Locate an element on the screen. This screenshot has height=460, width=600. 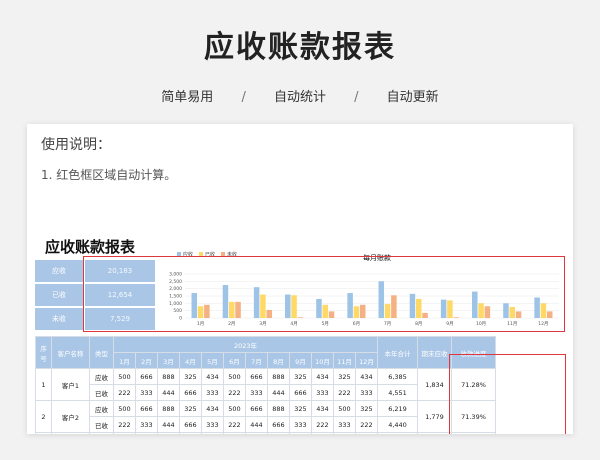
cell-year-total: 4,551 is located at coordinates (397, 392).